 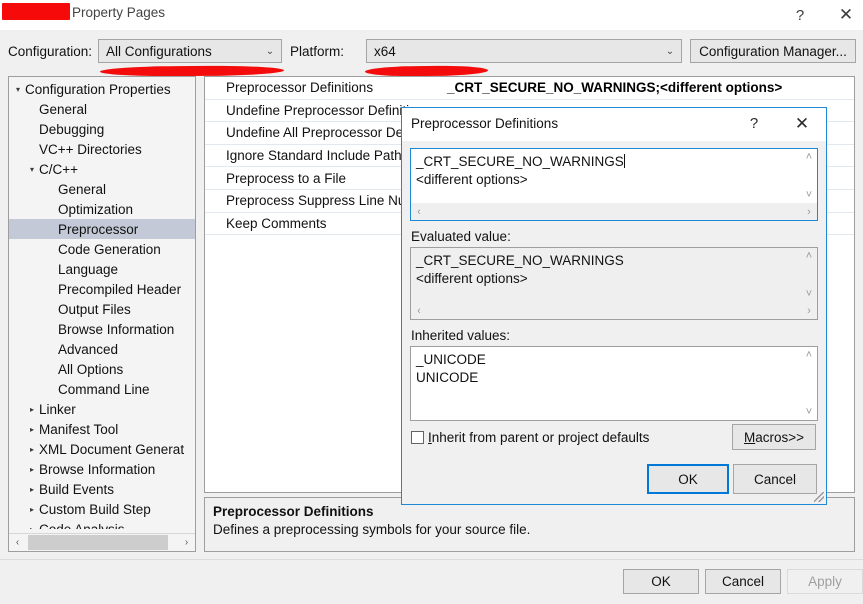 I want to click on dialog-cancel-button: Cancel, so click(x=775, y=479).